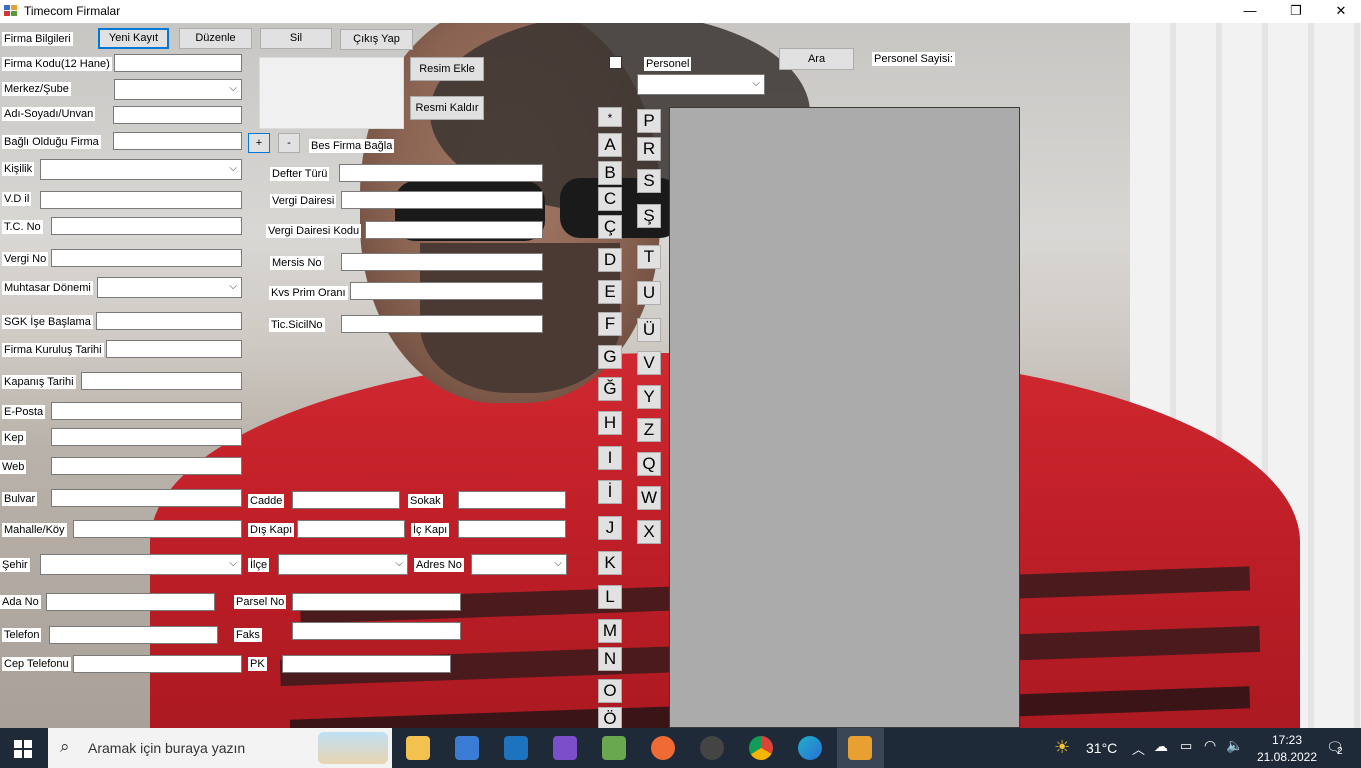  Describe the element at coordinates (1296, 11) in the screenshot. I see `maximize-button: ❐` at that location.